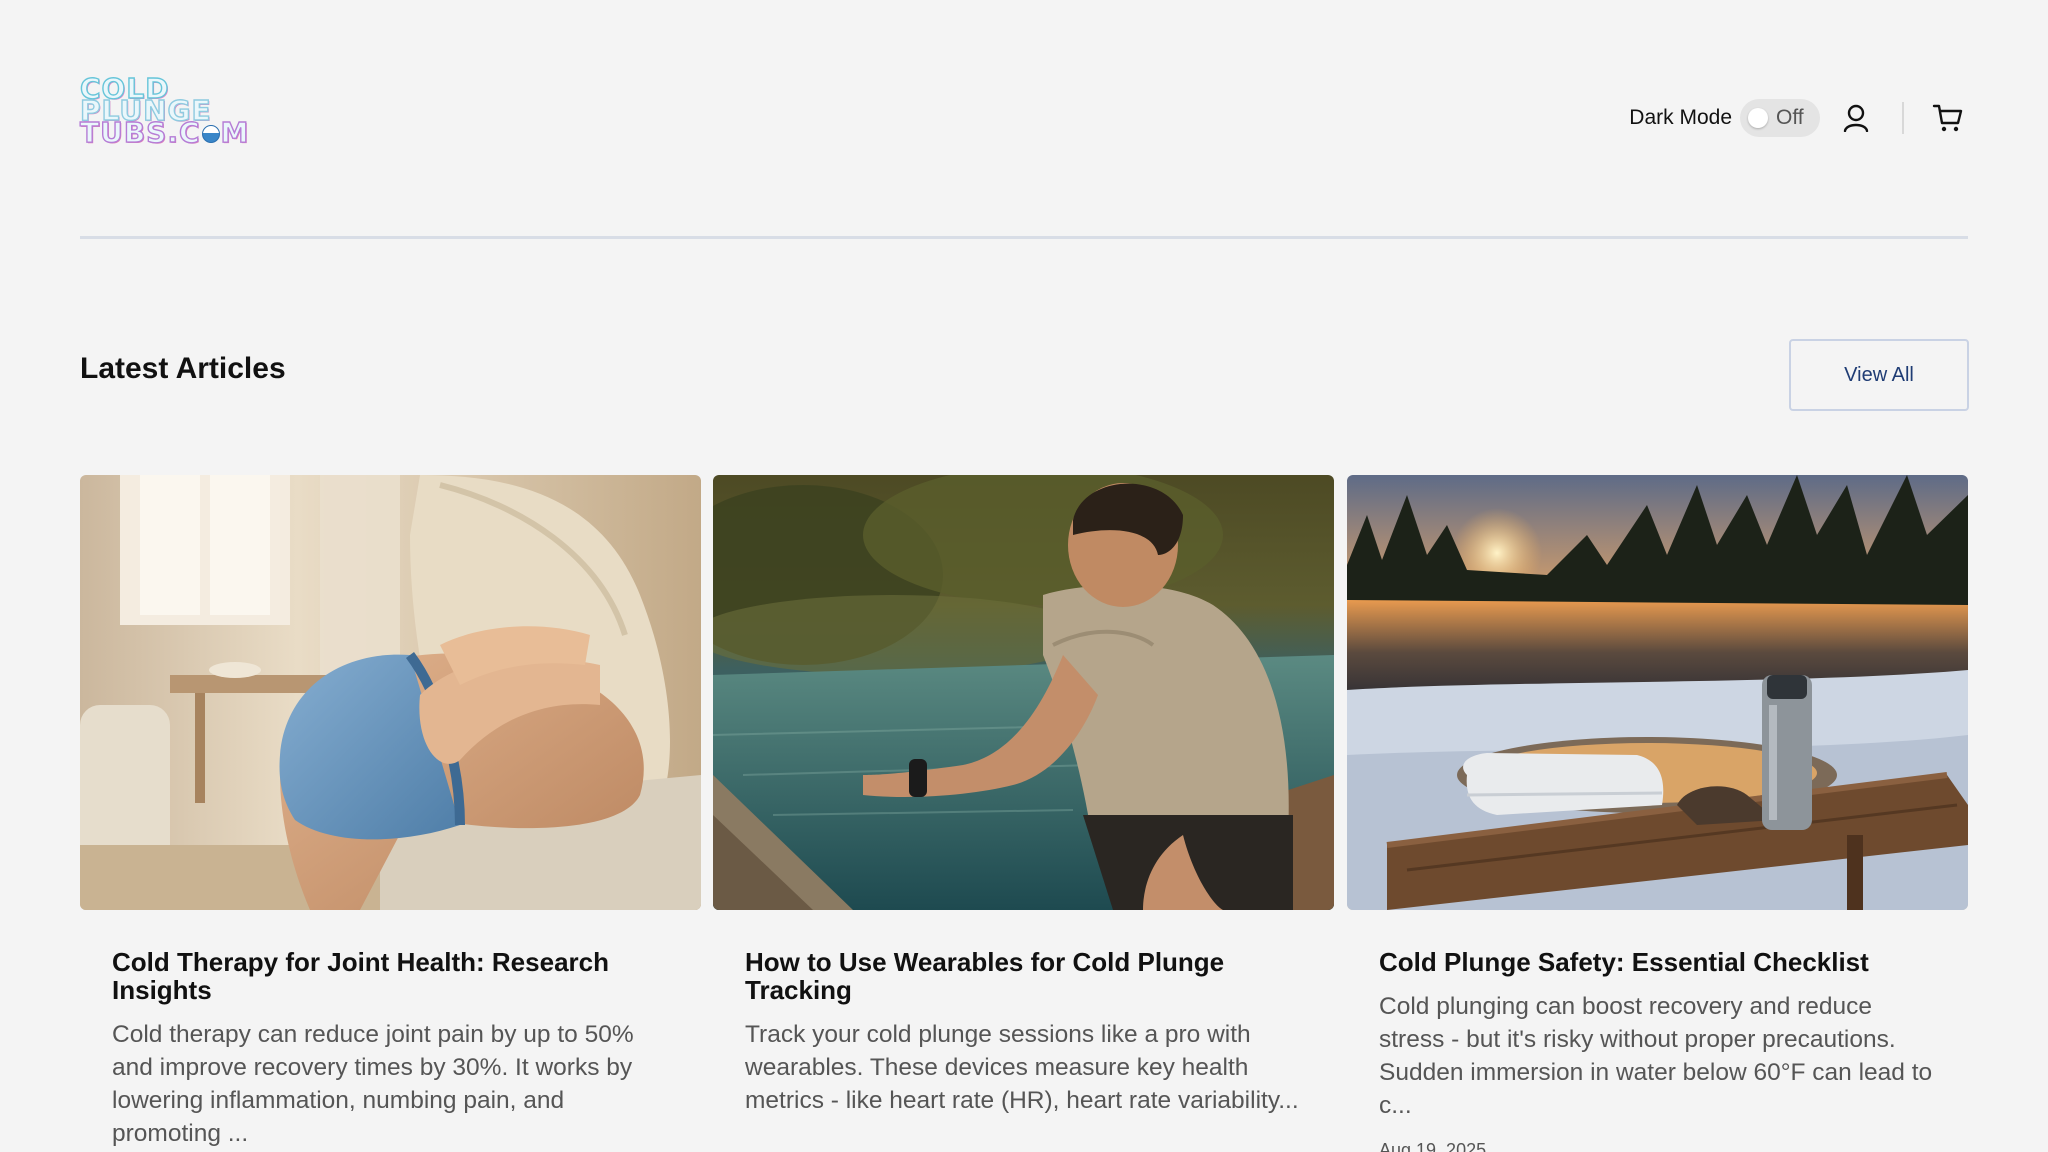 Image resolution: width=2048 pixels, height=1152 pixels. What do you see at coordinates (210, 134) in the screenshot?
I see `logo-water-icon` at bounding box center [210, 134].